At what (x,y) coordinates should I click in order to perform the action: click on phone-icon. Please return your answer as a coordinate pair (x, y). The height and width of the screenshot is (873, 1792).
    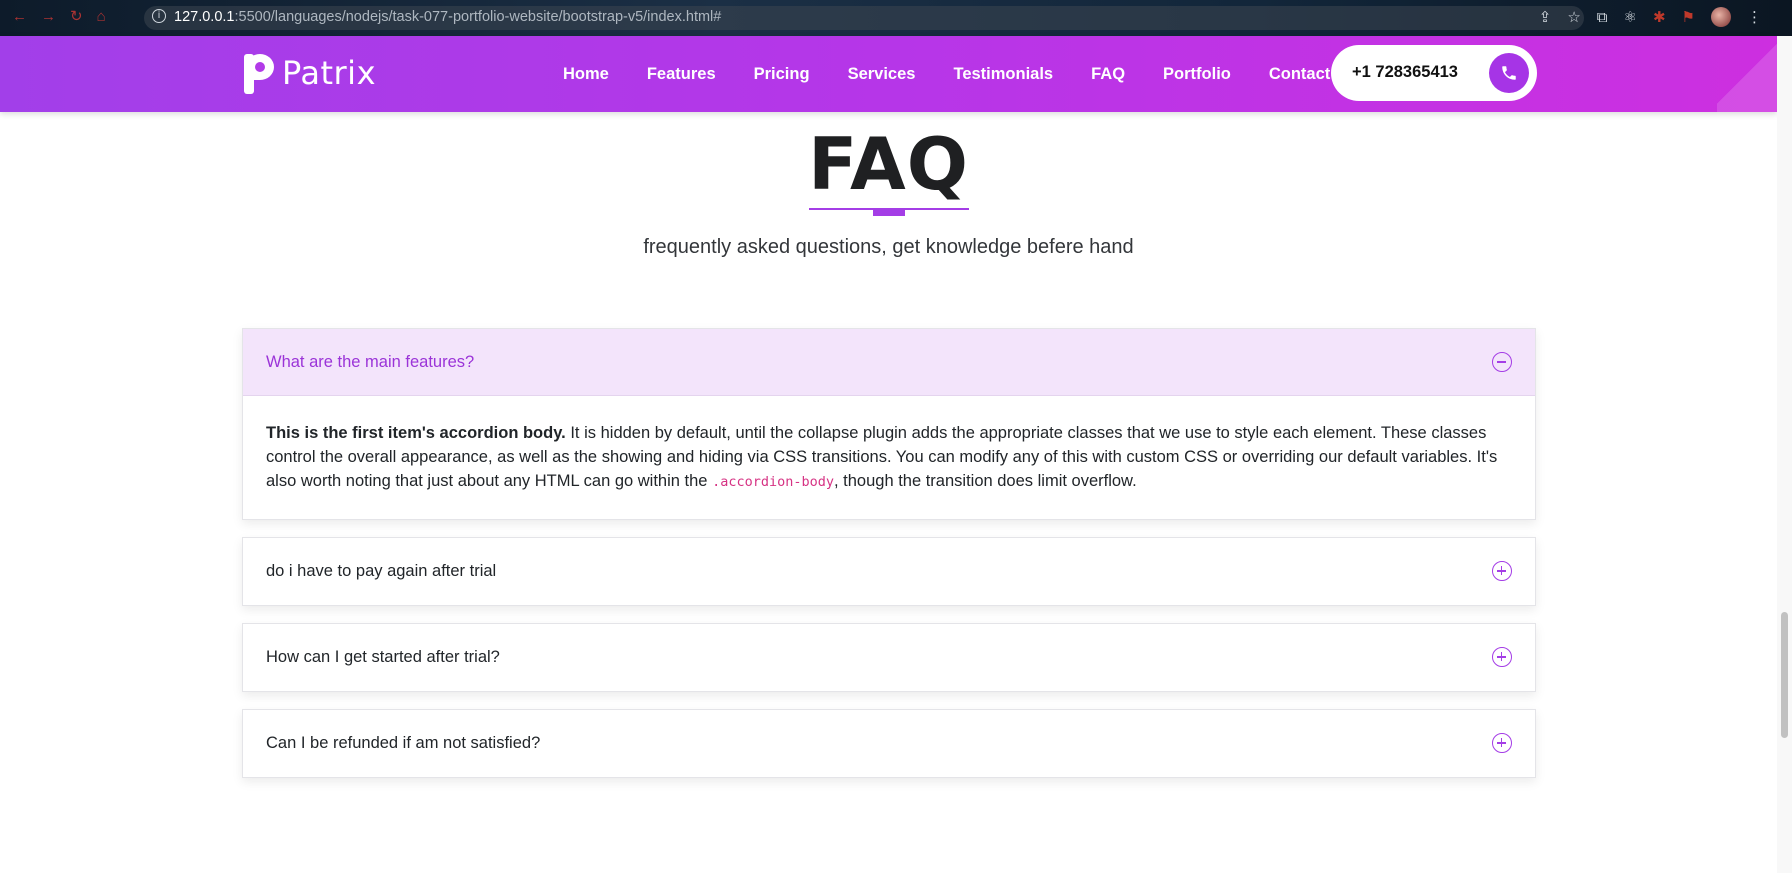
    Looking at the image, I should click on (1509, 73).